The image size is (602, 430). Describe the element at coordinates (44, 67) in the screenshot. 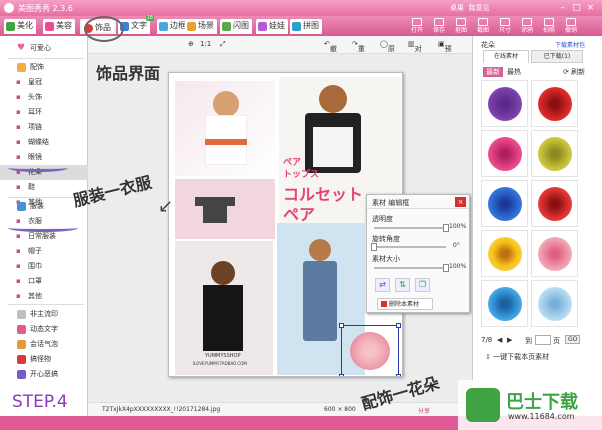

I see `sidebar-group-accessories: 配饰` at that location.